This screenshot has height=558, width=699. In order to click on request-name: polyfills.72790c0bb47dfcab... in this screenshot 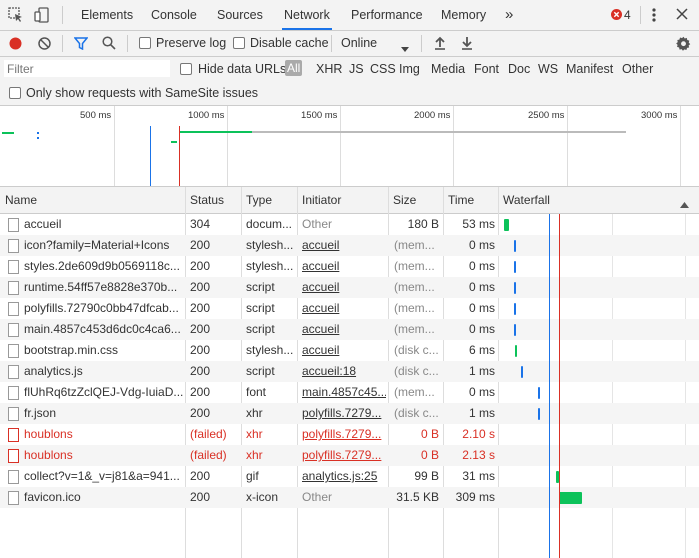, I will do `click(104, 308)`.